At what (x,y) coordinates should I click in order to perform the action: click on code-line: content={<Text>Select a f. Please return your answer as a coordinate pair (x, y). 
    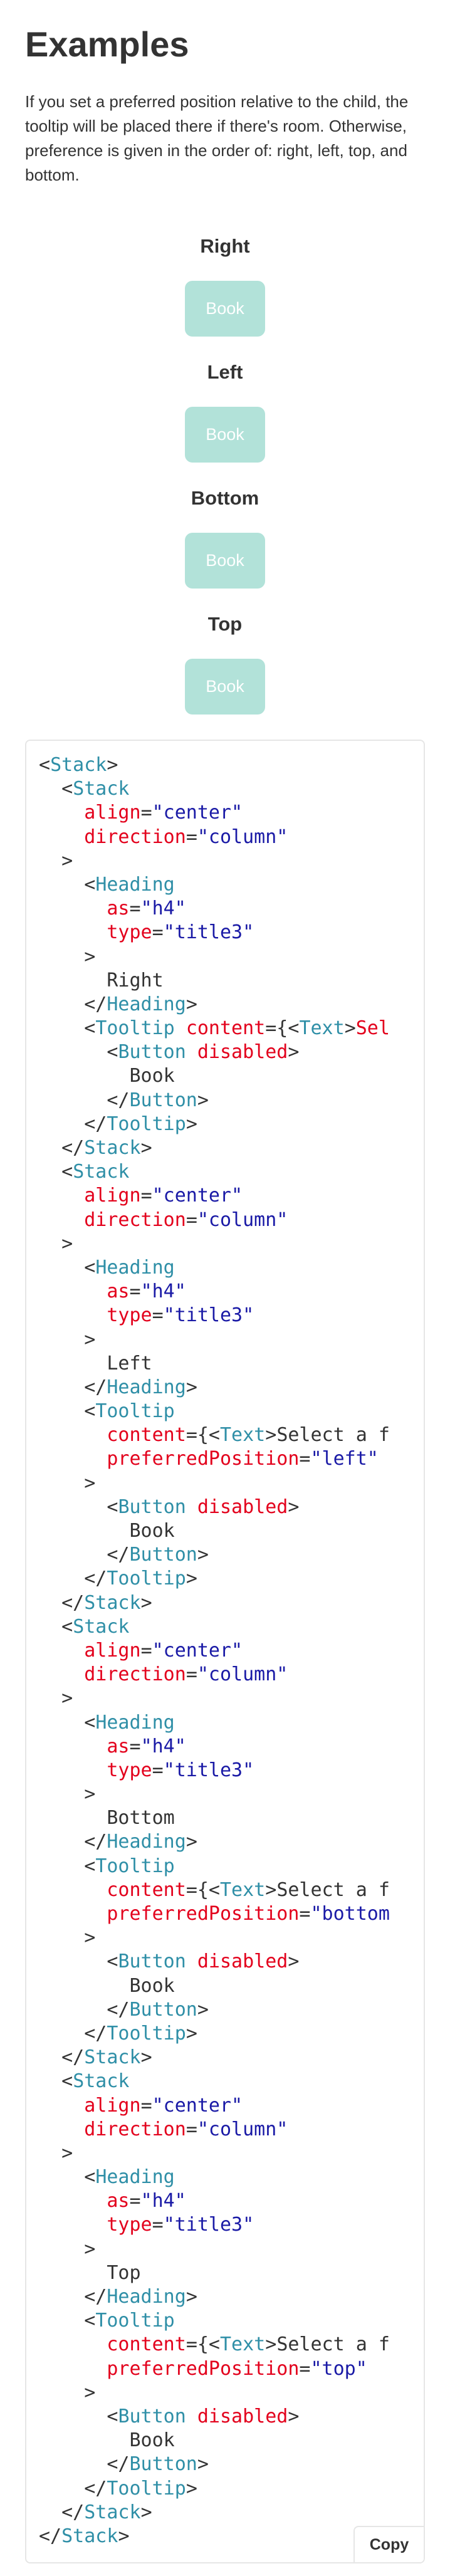
    Looking at the image, I should click on (214, 2345).